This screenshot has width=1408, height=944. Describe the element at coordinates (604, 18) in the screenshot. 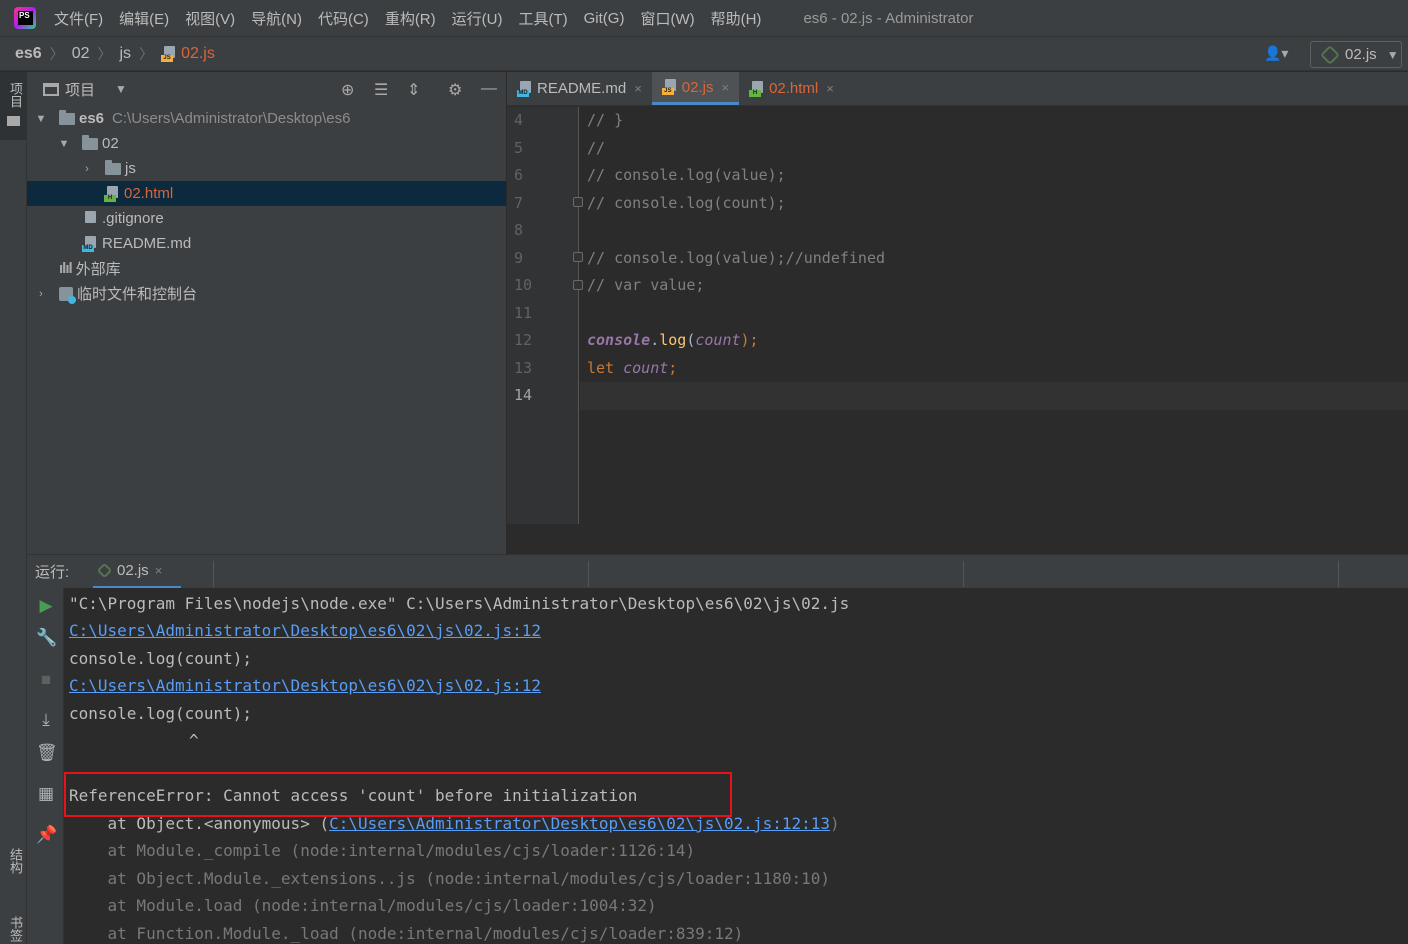

I see `menu-git: Git(G)` at that location.